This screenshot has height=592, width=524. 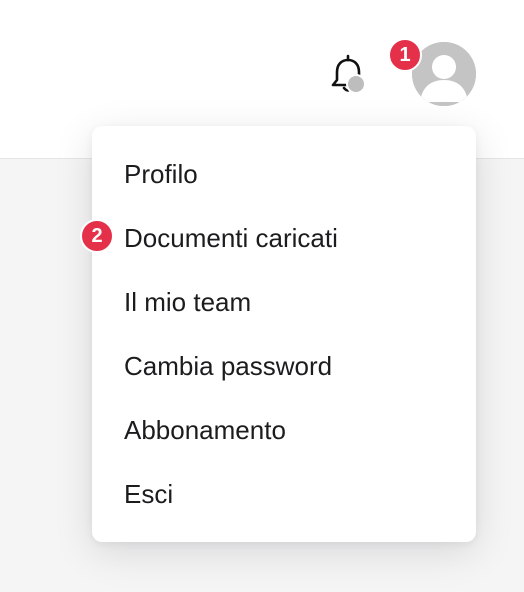 What do you see at coordinates (97, 236) in the screenshot?
I see `annotation-badge-2: 2` at bounding box center [97, 236].